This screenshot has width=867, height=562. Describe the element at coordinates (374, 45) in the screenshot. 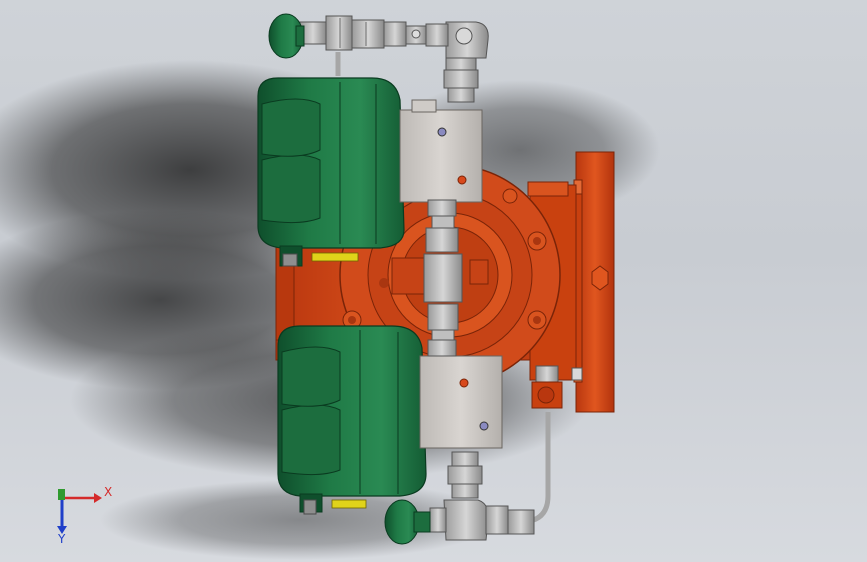

I see `top-tube-line` at that location.